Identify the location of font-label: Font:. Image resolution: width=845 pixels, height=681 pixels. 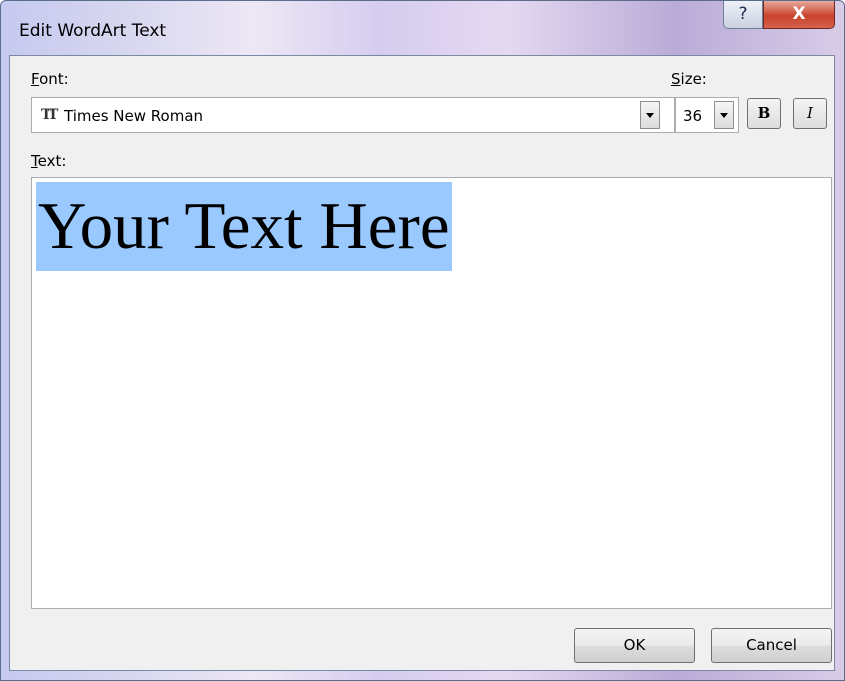
(50, 79).